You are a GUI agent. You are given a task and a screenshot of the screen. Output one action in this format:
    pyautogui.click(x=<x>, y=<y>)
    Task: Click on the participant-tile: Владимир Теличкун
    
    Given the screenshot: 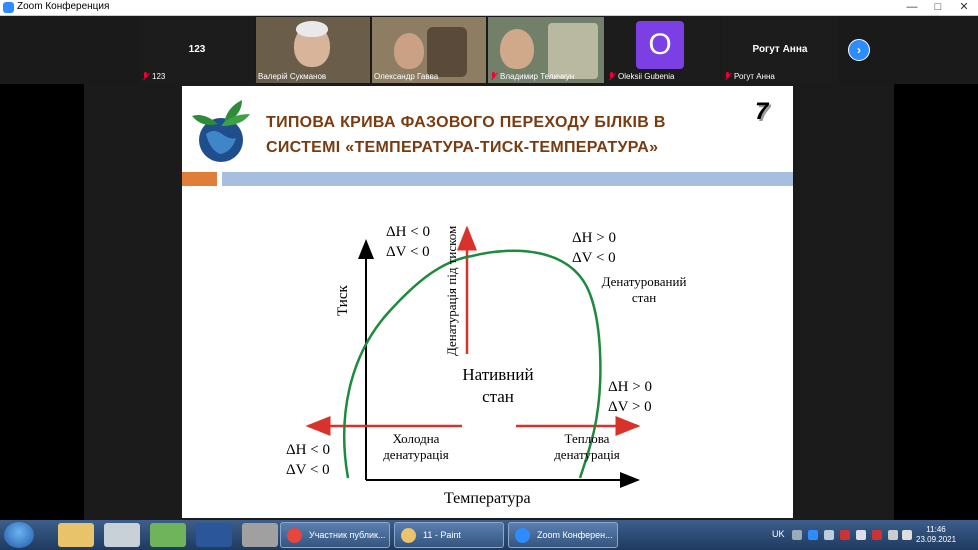 What is the action you would take?
    pyautogui.click(x=546, y=50)
    